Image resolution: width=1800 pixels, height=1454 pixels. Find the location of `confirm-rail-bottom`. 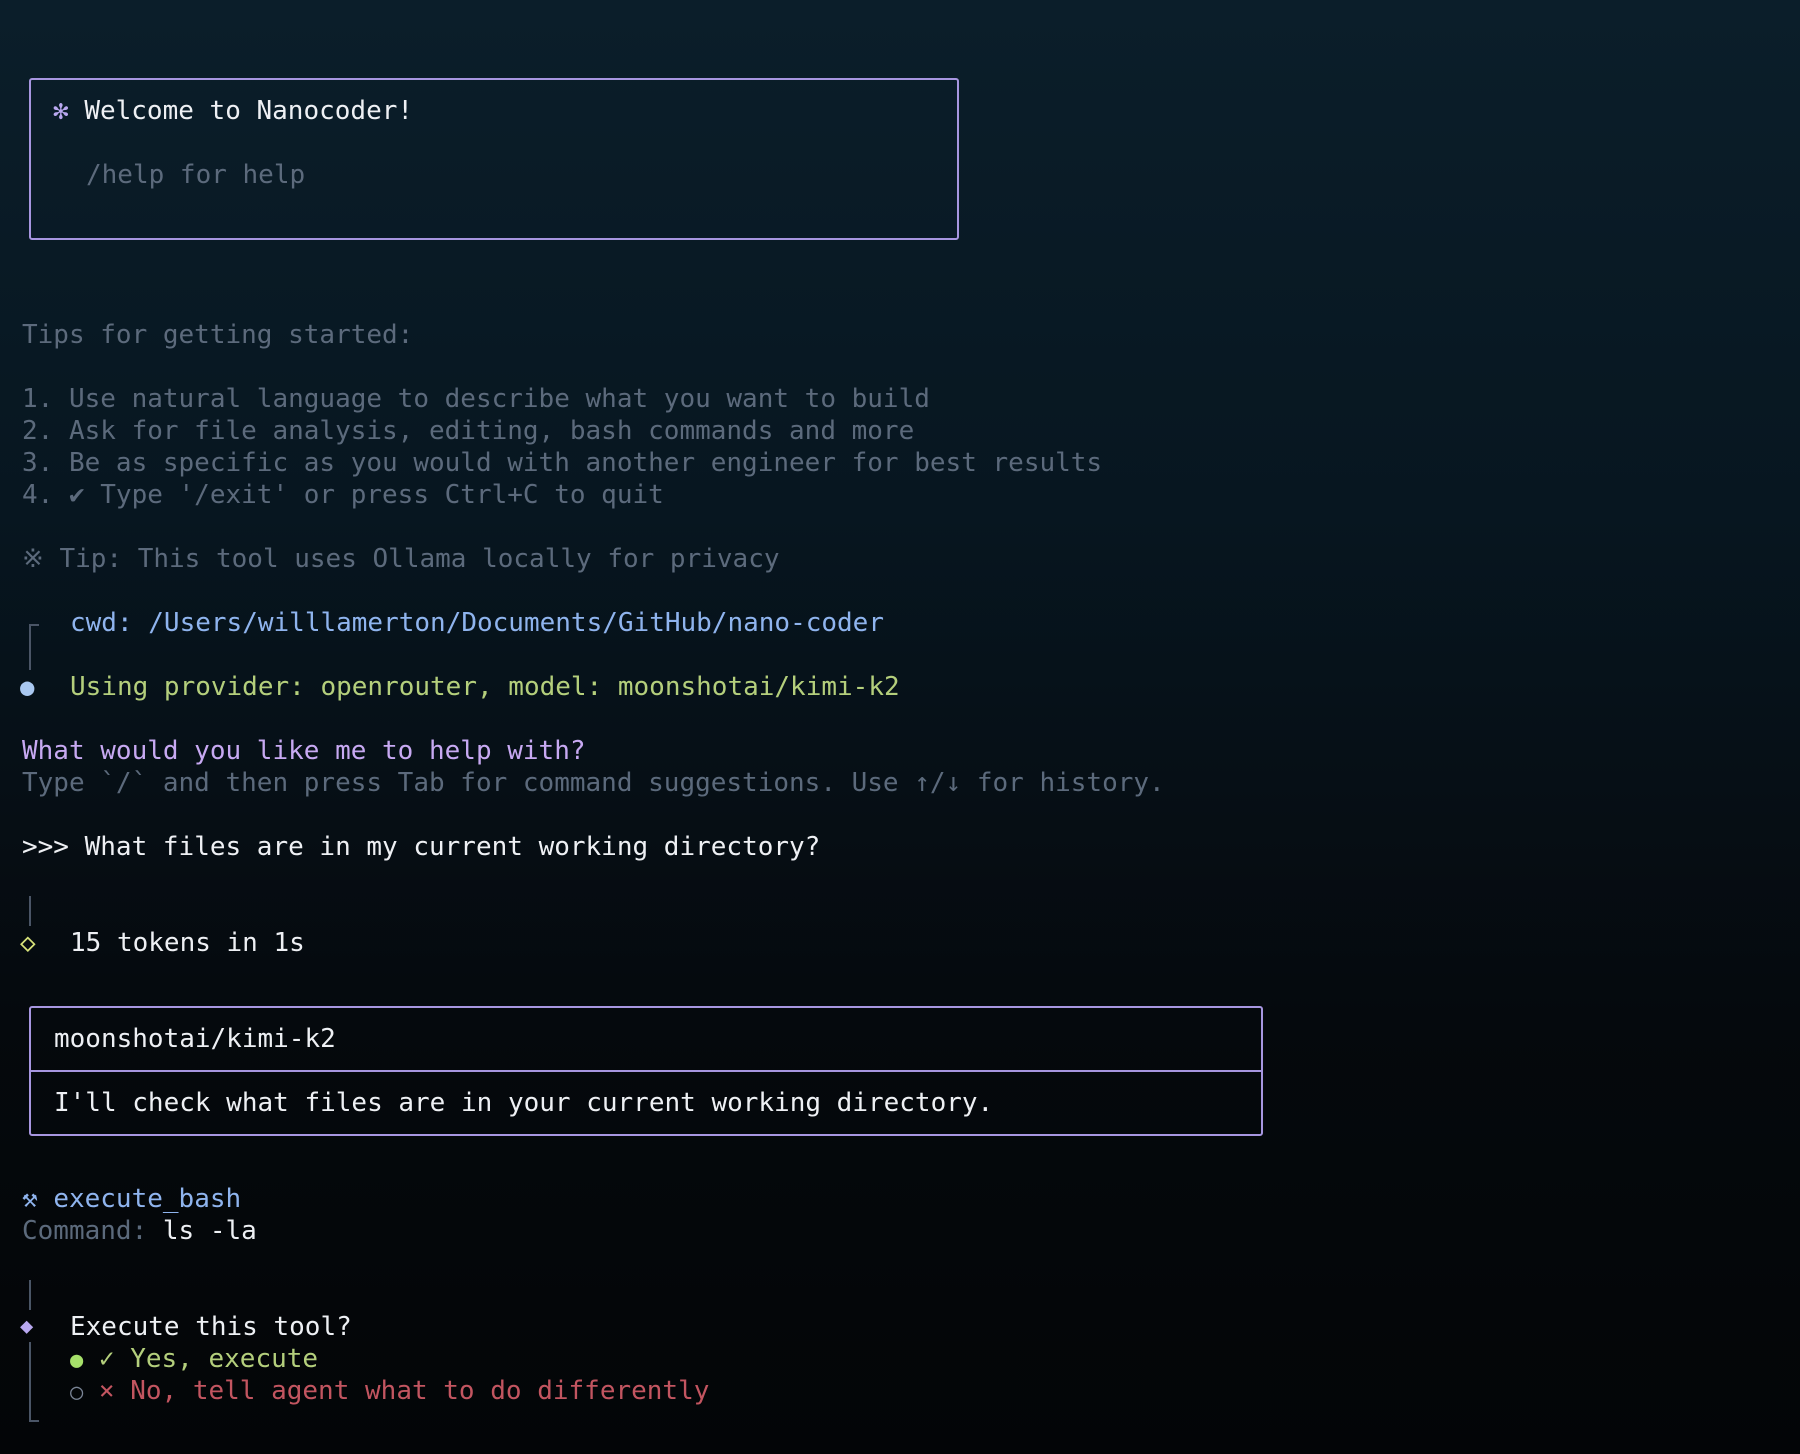

confirm-rail-bottom is located at coordinates (34, 1421).